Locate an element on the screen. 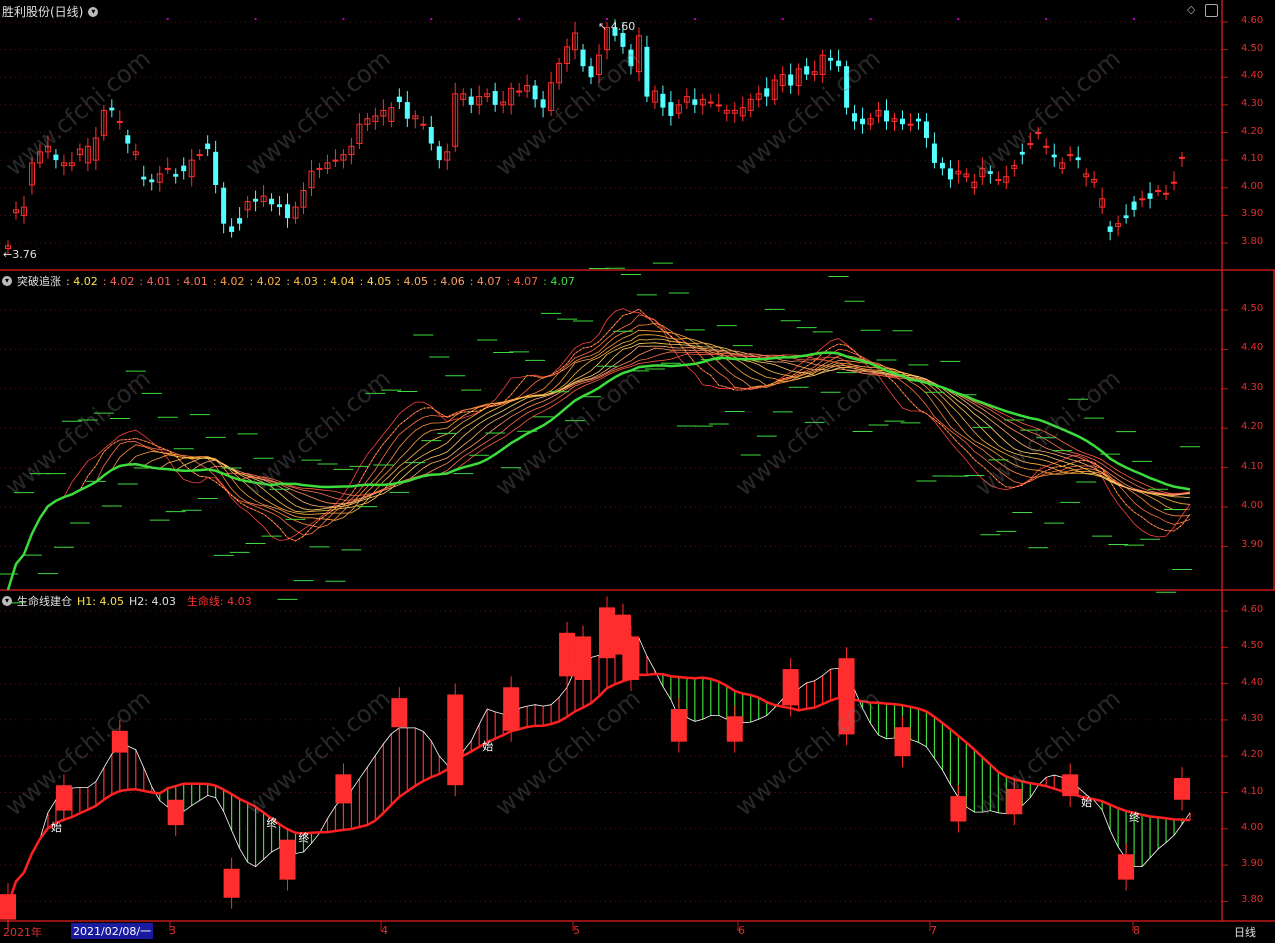 The height and width of the screenshot is (943, 1275). panel1-header: 胜利股份(日线) ▾ is located at coordinates (50, 11).